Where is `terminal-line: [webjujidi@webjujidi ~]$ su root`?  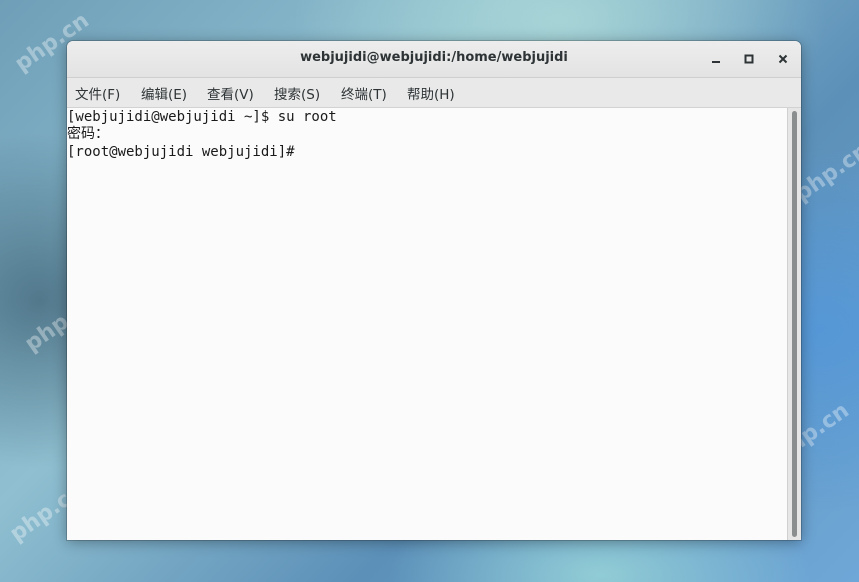 terminal-line: [webjujidi@webjujidi ~]$ su root is located at coordinates (202, 117).